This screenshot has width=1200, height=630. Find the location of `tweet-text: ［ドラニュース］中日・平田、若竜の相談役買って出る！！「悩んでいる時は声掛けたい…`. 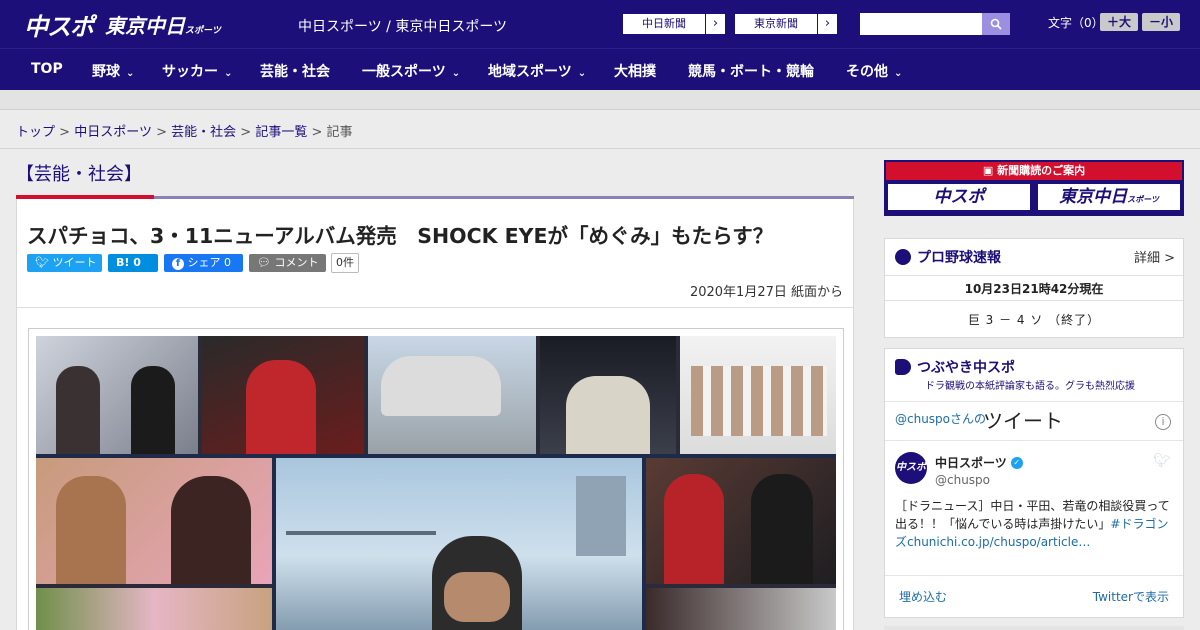

tweet-text: ［ドラニュース］中日・平田、若竜の相談役買って出る！！「悩んでいる時は声掛けたい… is located at coordinates (1032, 524).